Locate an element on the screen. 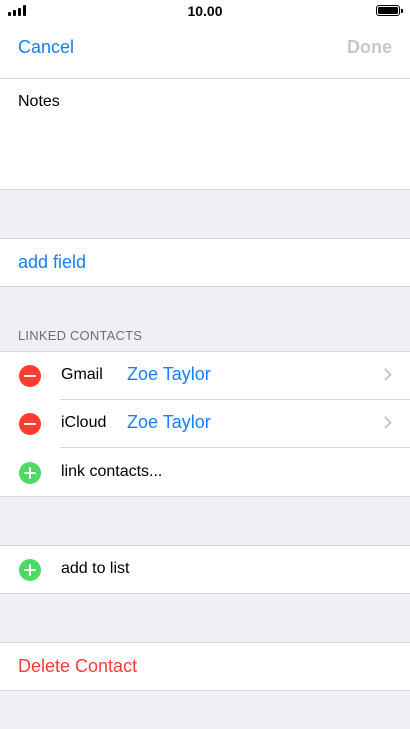 Image resolution: width=410 pixels, height=729 pixels. add-field-label: add field is located at coordinates (52, 262).